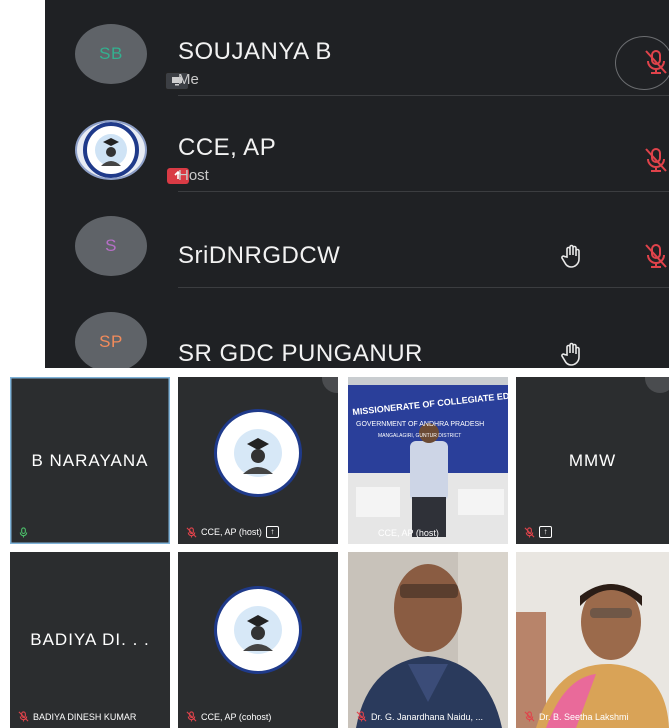 This screenshot has height=728, width=669. What do you see at coordinates (357, 48) in the screenshot?
I see `participant-row: SB SOUJANYA B Me` at bounding box center [357, 48].